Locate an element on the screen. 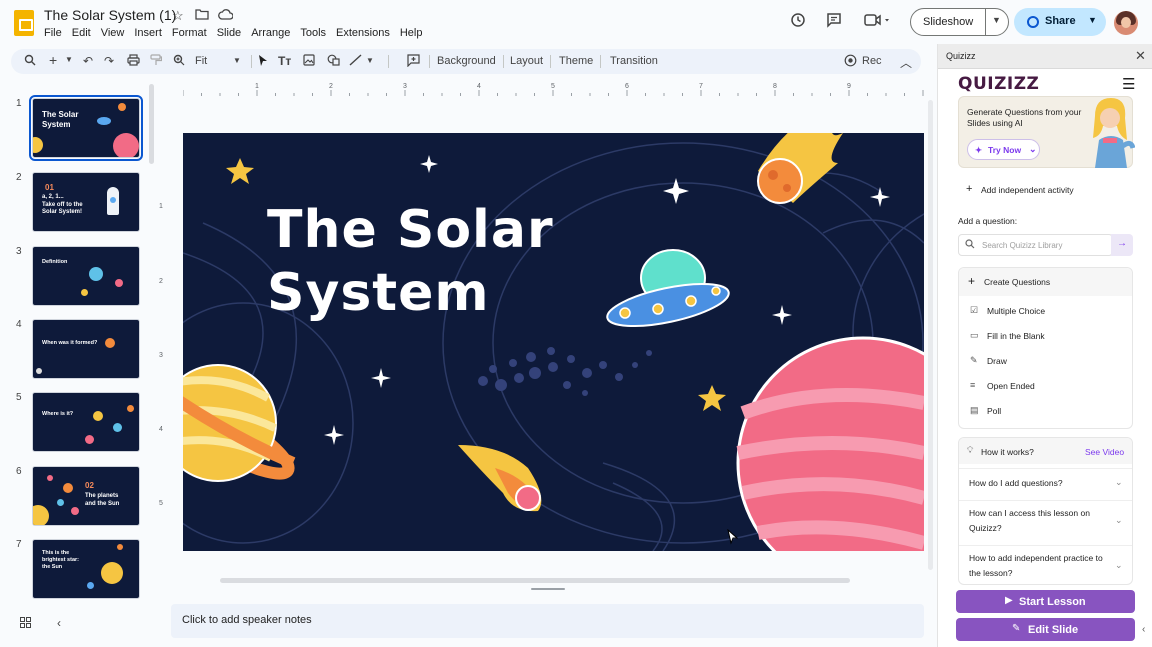  zoom-chevron-icon: ▼ is located at coordinates (237, 60).